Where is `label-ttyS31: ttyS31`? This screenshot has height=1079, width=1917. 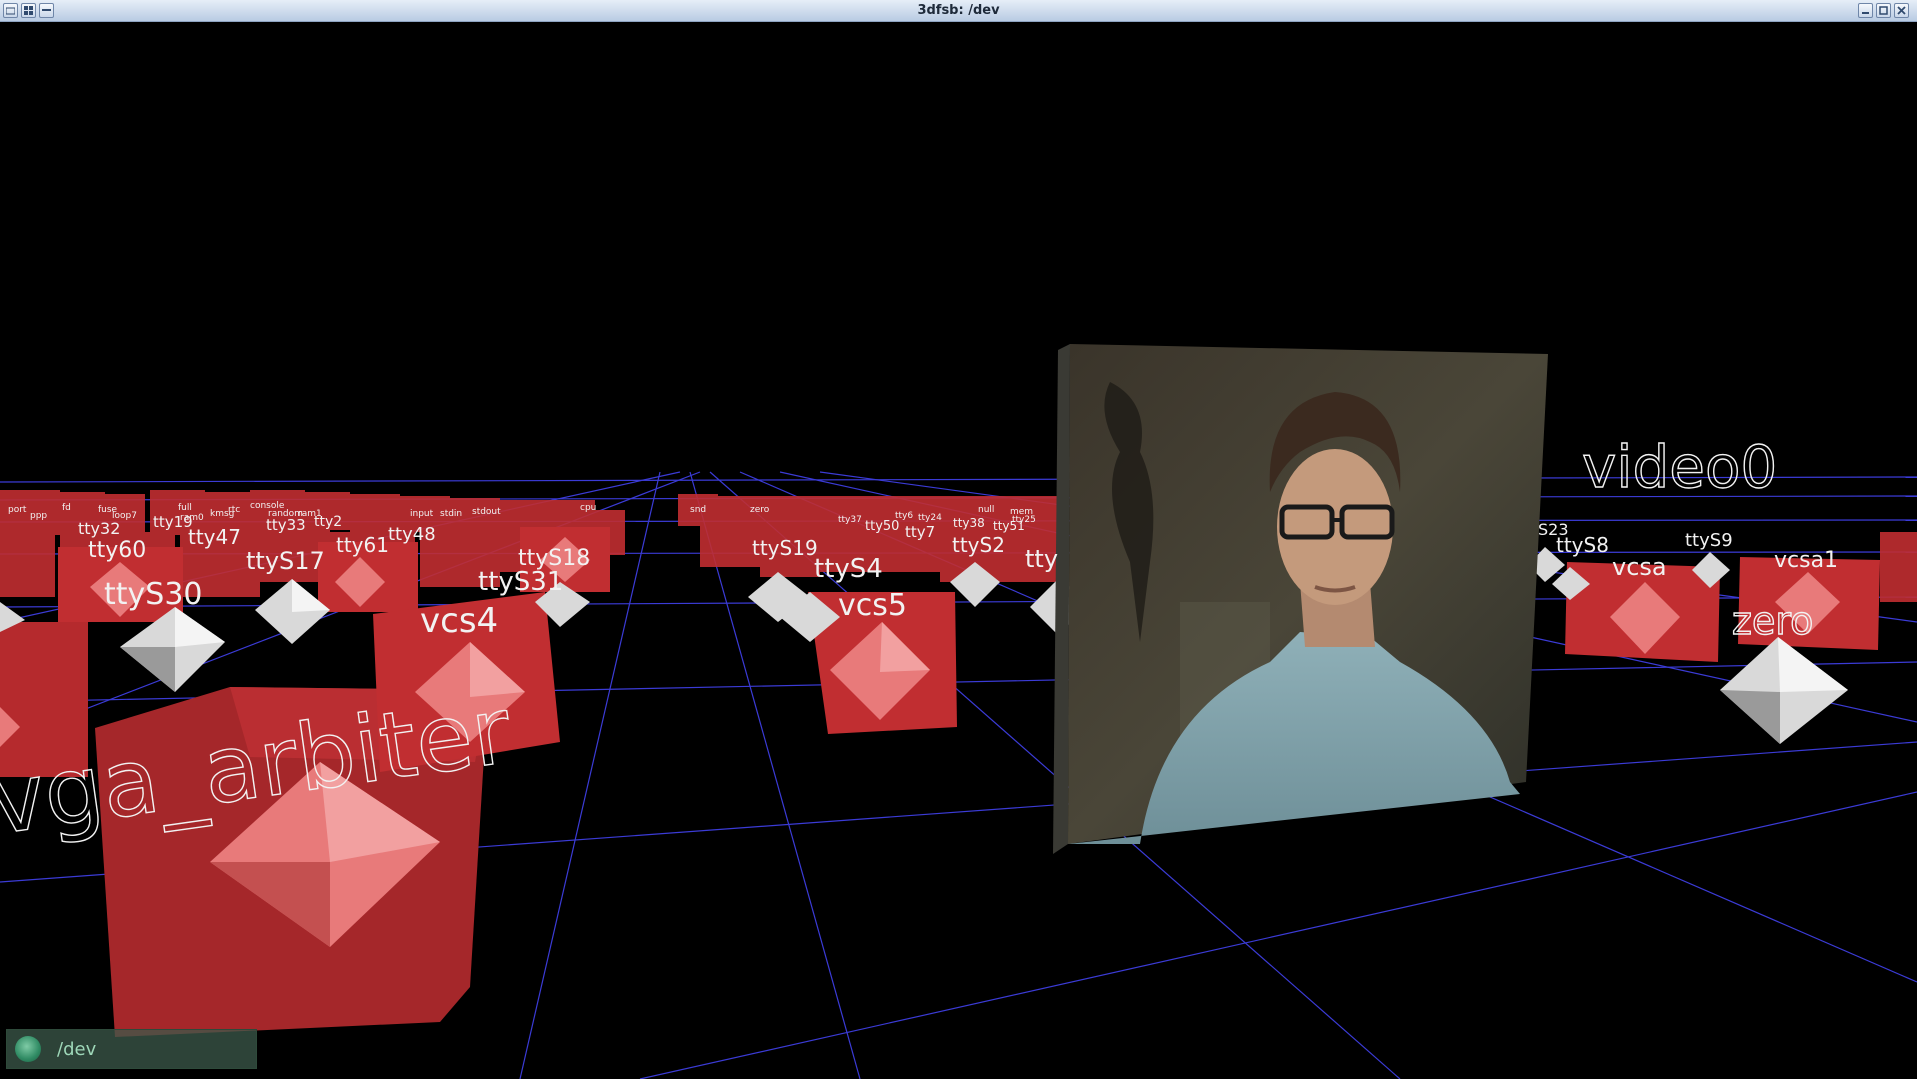
label-ttyS31: ttyS31 is located at coordinates (520, 582).